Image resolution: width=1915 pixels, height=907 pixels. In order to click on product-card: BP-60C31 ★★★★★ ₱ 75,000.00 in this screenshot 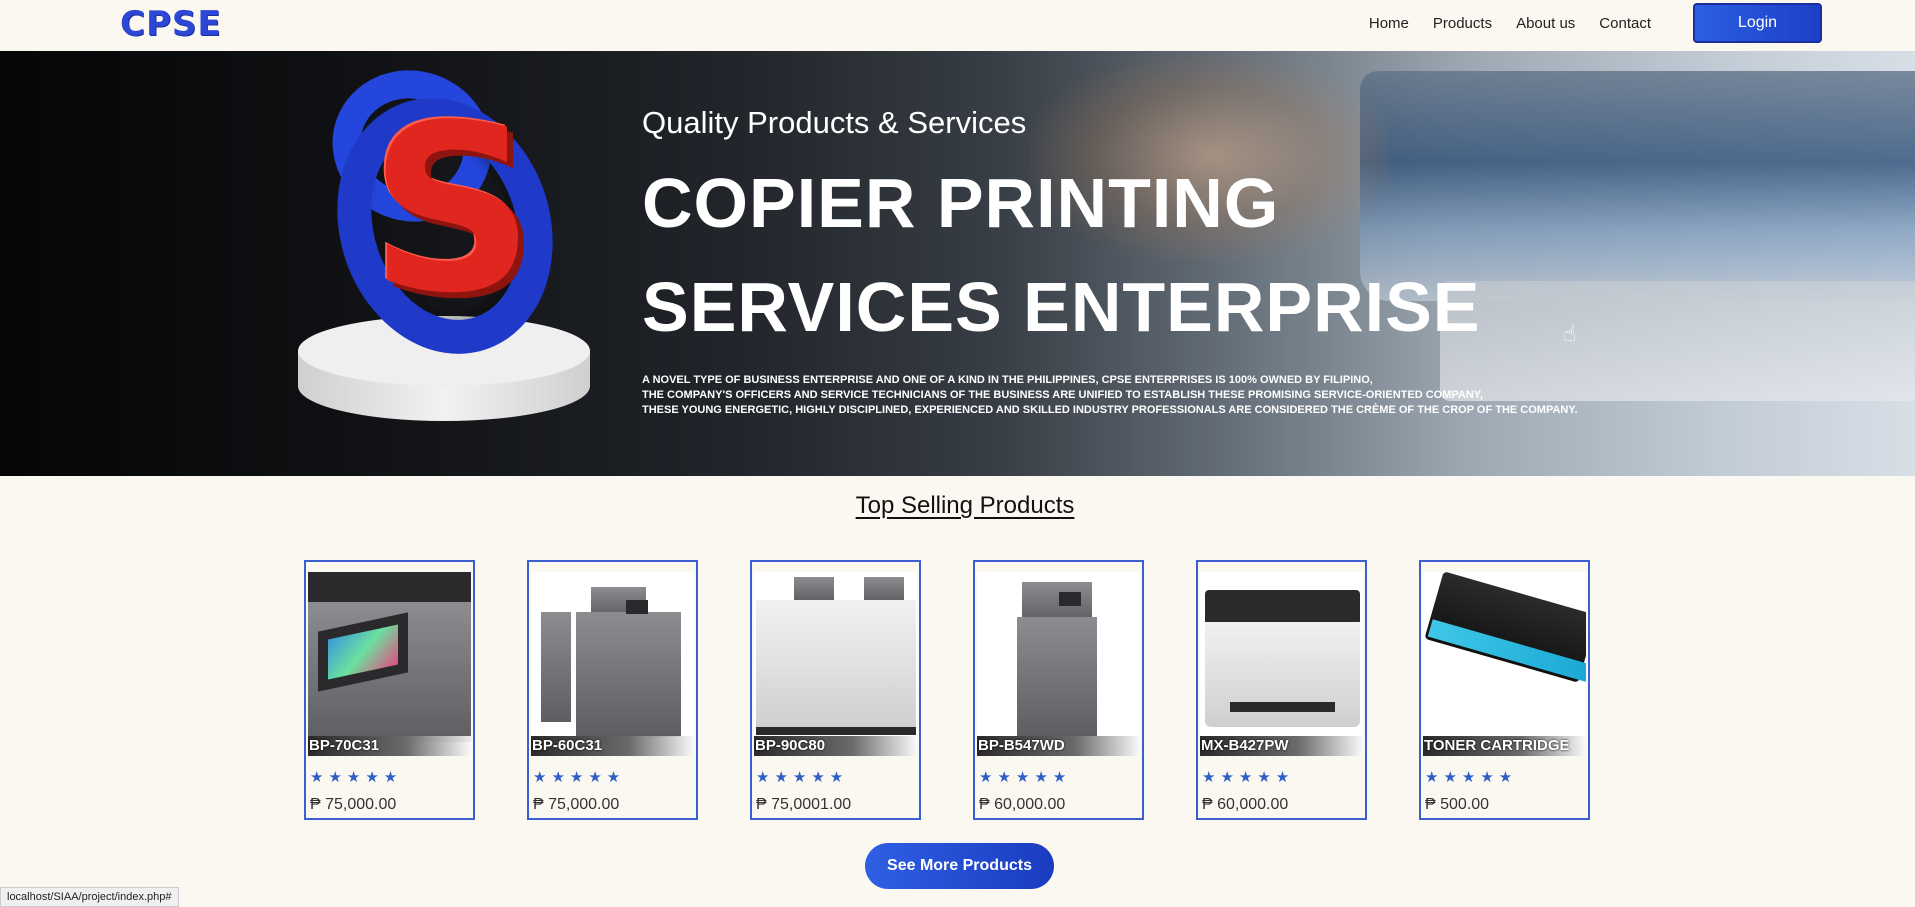, I will do `click(612, 690)`.